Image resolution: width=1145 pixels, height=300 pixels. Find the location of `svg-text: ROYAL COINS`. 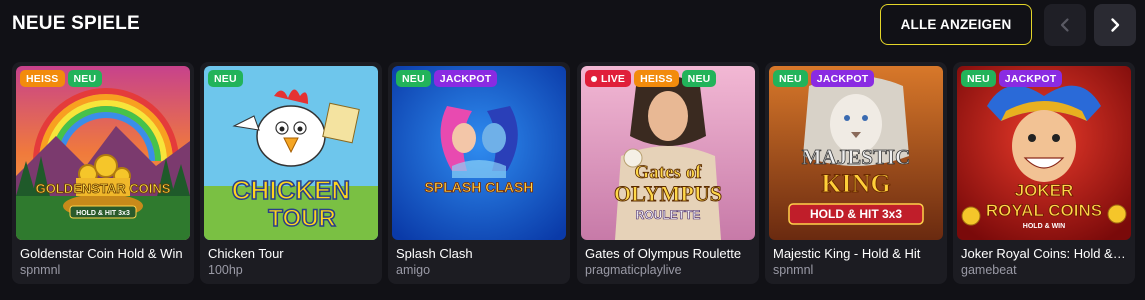

svg-text: ROYAL COINS is located at coordinates (1044, 210).